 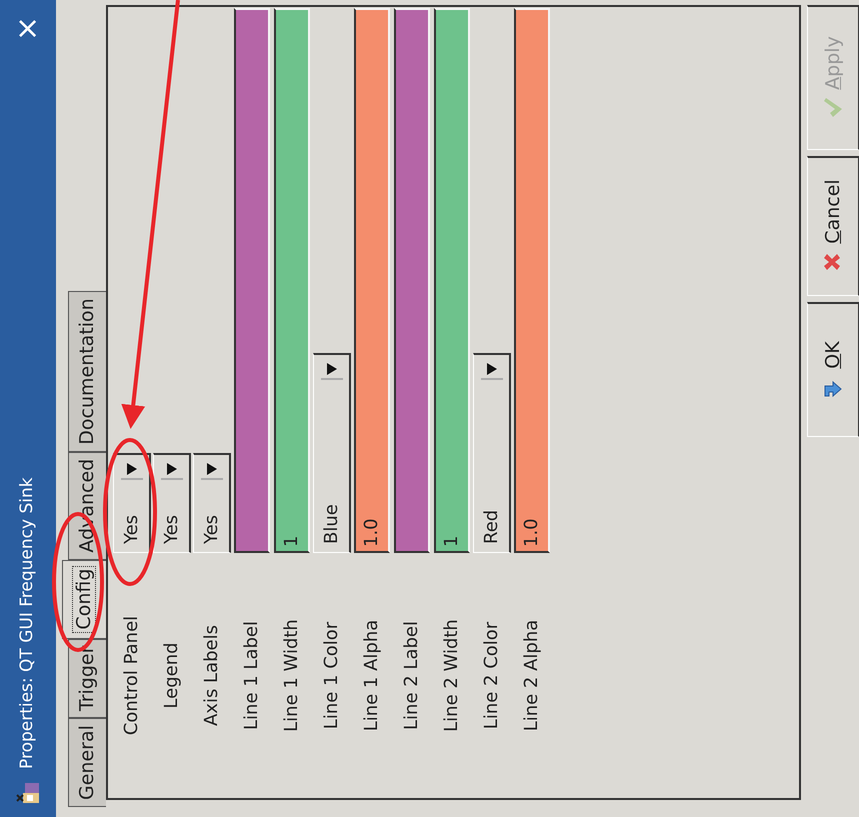 What do you see at coordinates (87, 371) in the screenshot?
I see `tab: Documentation` at bounding box center [87, 371].